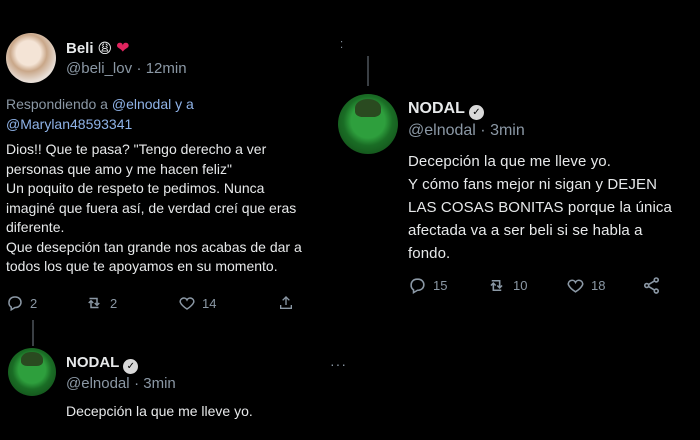  Describe the element at coordinates (159, 411) in the screenshot. I see `nodal-tweet-text: Decepción la que me lleve yo.` at that location.